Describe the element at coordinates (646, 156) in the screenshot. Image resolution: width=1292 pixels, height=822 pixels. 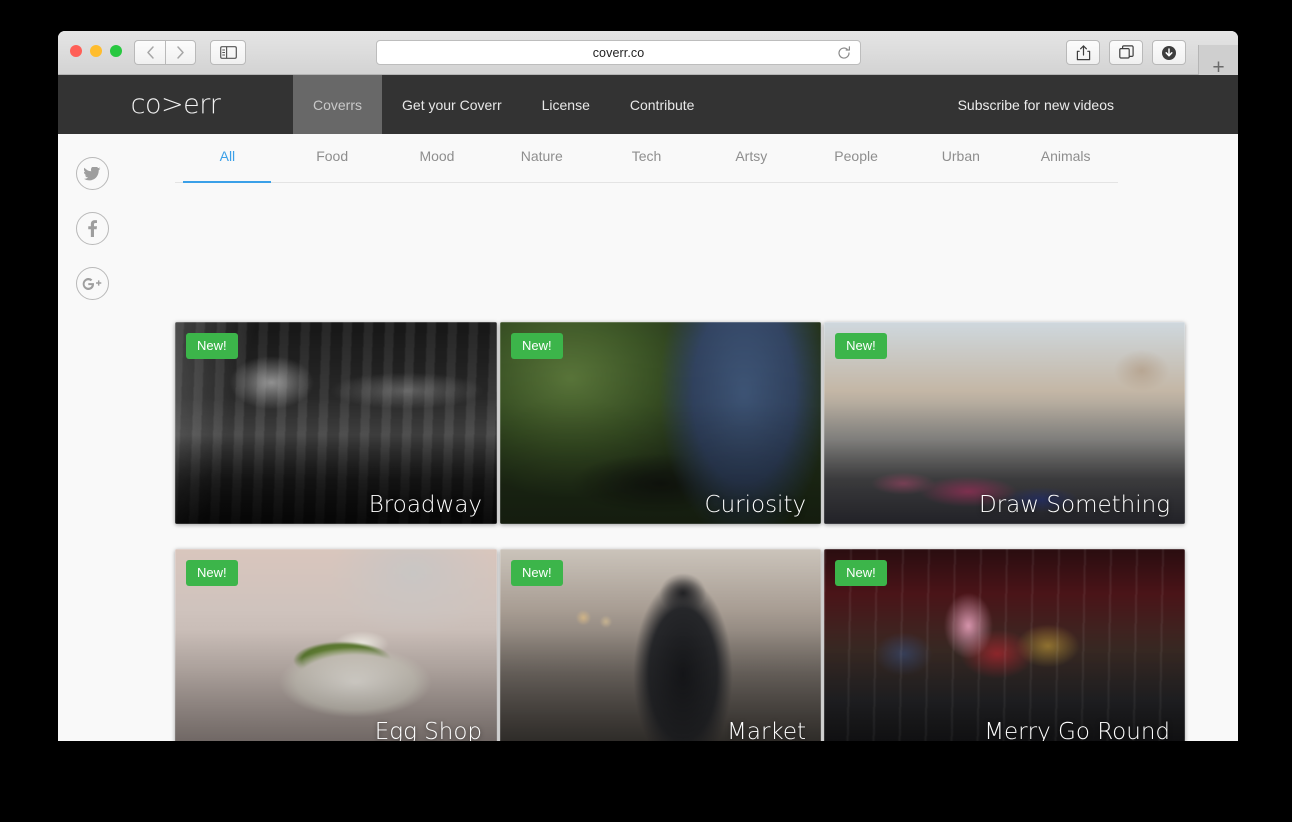
I see `tab-label: Tech` at that location.